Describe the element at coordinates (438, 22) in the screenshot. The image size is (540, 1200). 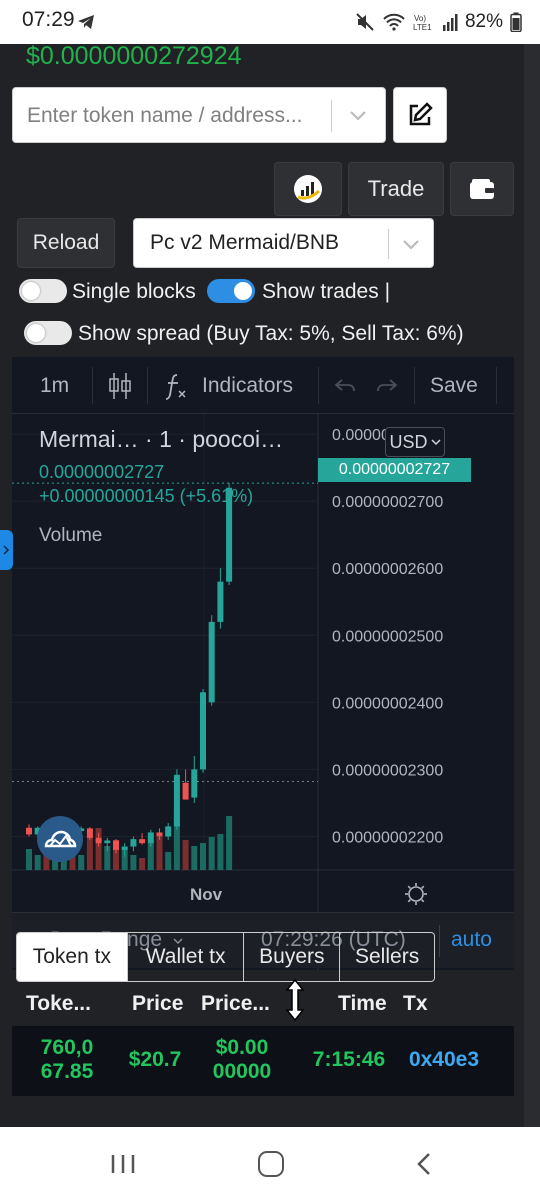
I see `status-icons: Vo) LTE1 82%` at that location.